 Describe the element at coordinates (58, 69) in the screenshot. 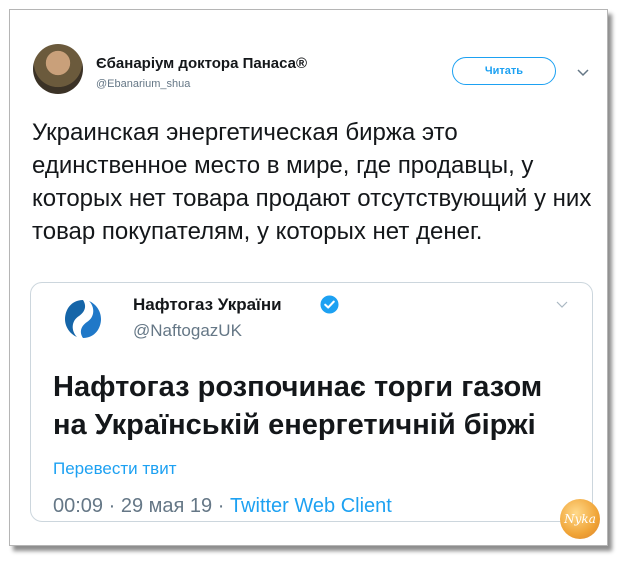

I see `author-avatar` at that location.